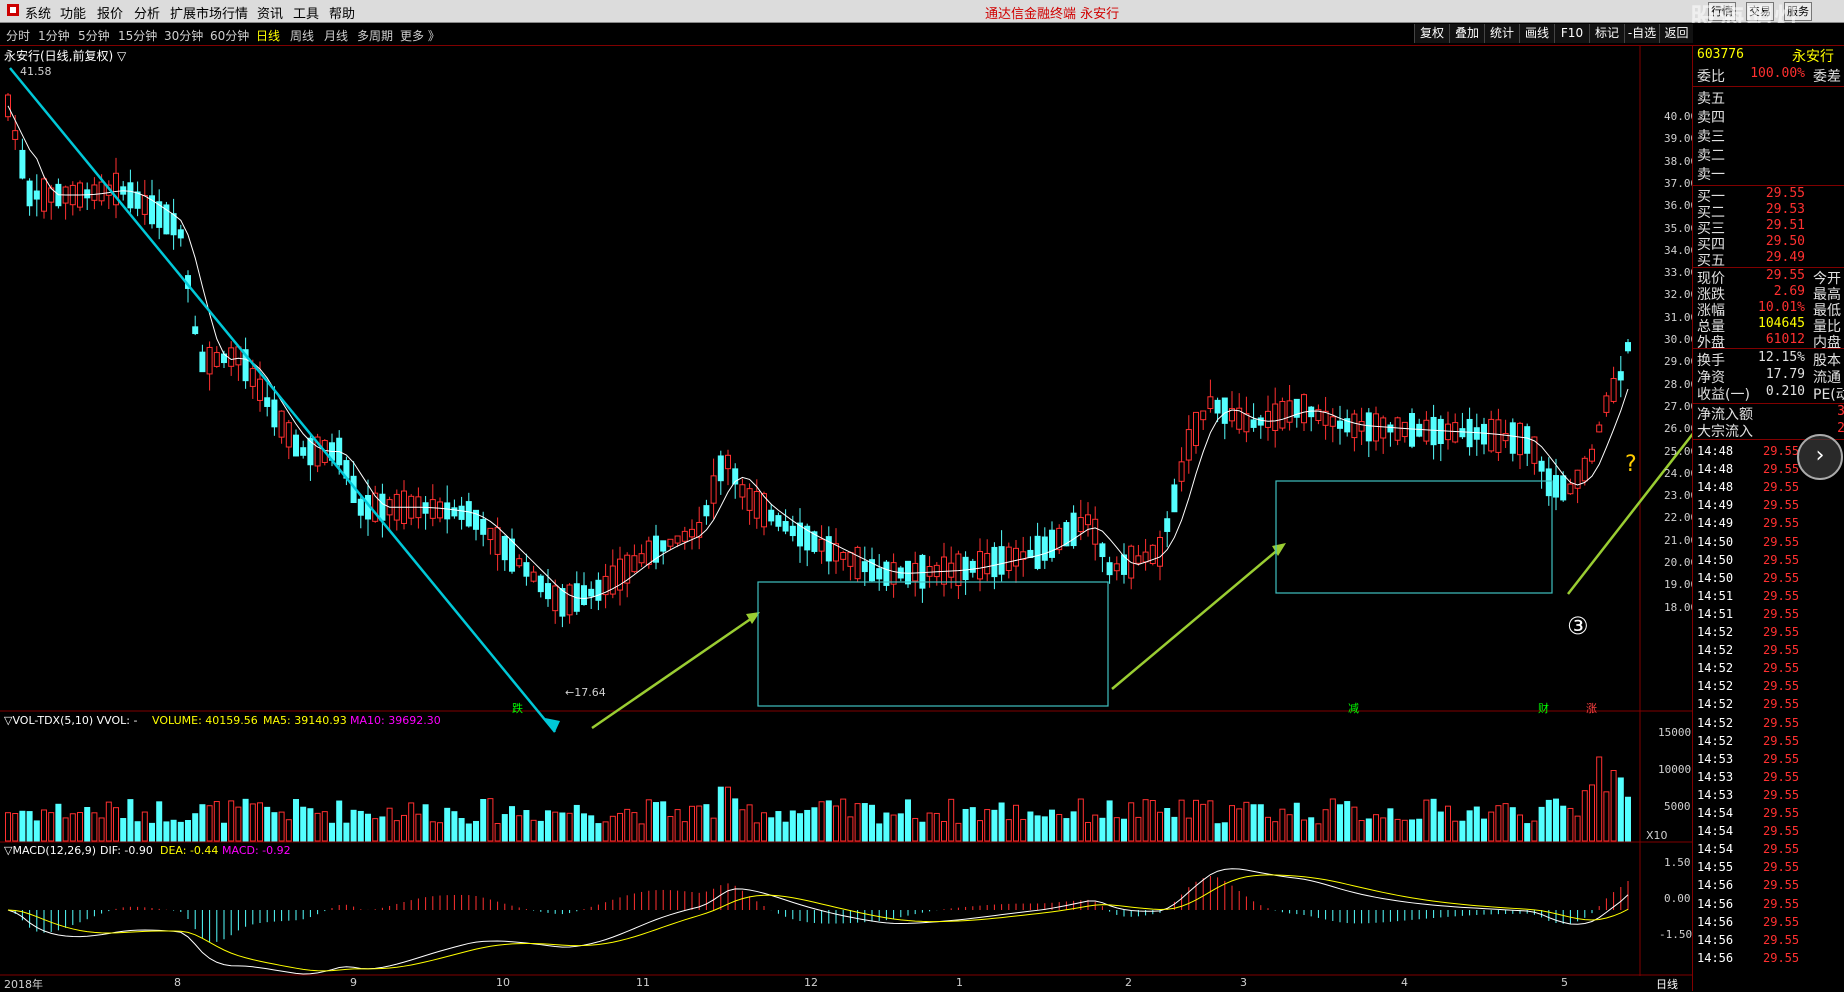  I want to click on period-15min: 15分钟, so click(137, 35).